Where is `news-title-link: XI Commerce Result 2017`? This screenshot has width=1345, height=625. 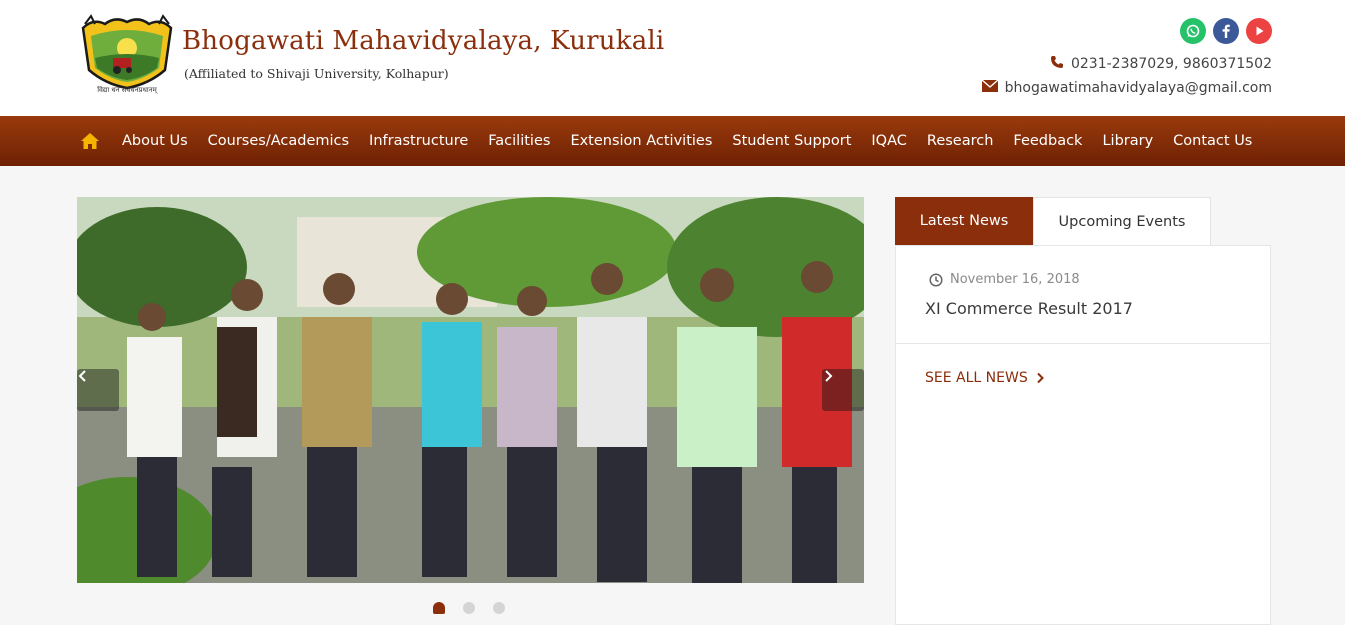
news-title-link: XI Commerce Result 2017 is located at coordinates (1029, 308).